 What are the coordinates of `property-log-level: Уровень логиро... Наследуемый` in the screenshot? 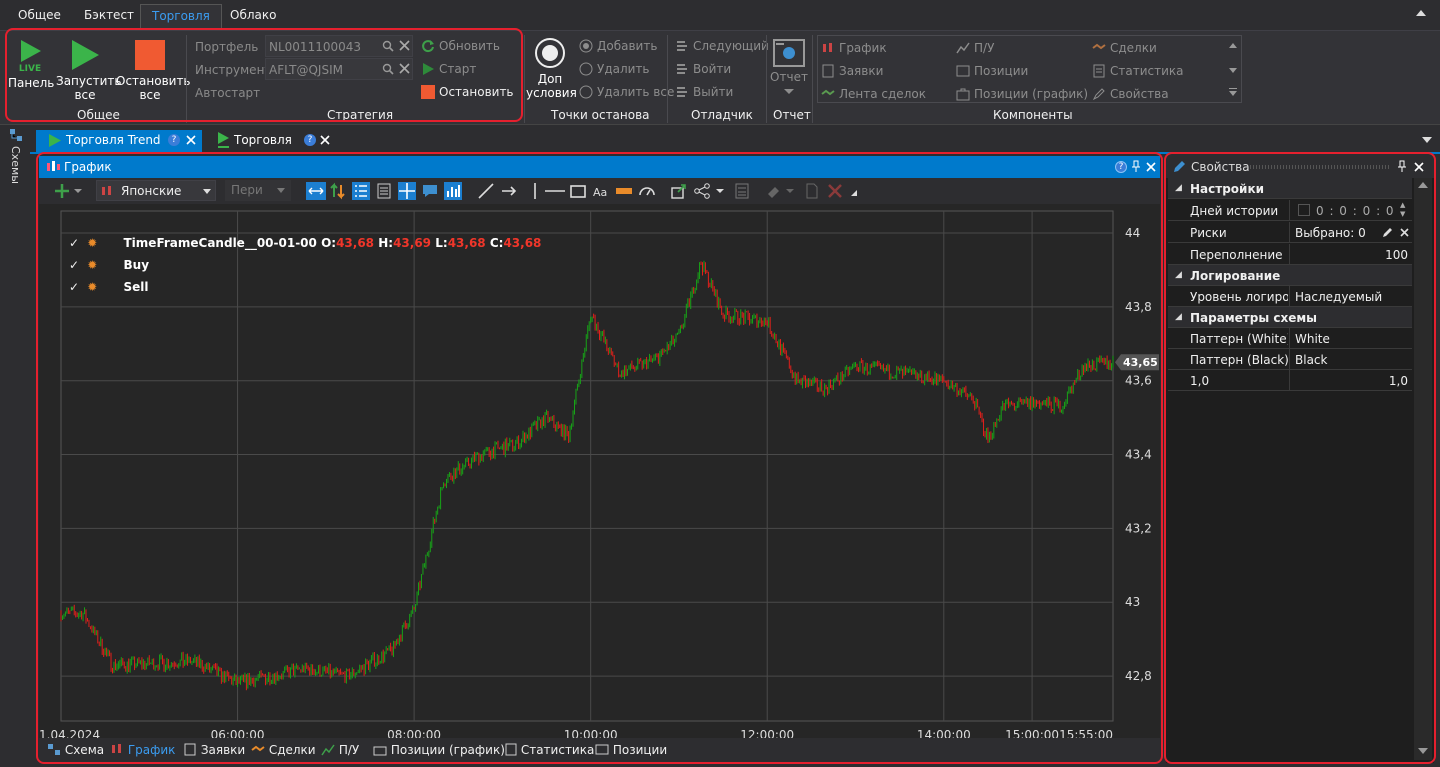 It's located at (1290, 296).